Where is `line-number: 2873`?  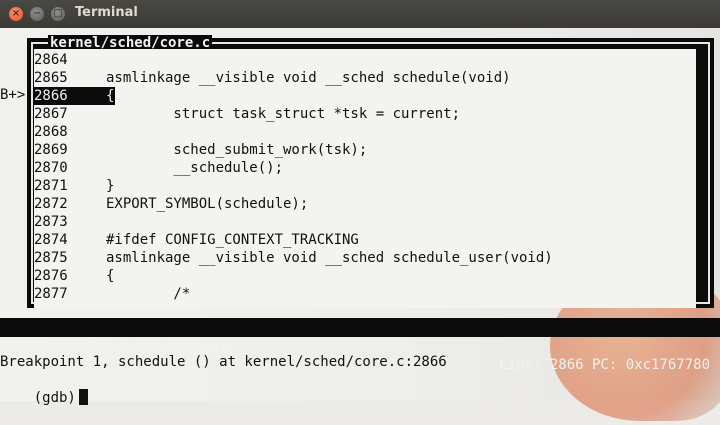 line-number: 2873 is located at coordinates (51, 222).